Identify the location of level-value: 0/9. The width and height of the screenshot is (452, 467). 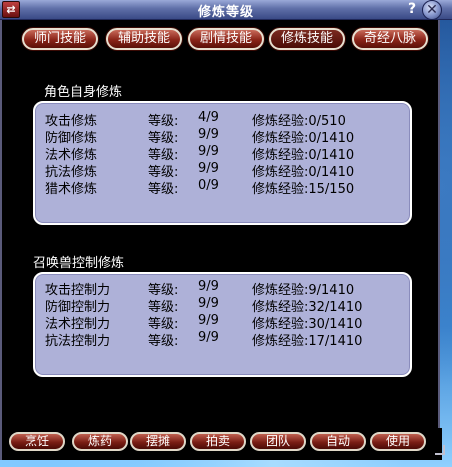
(208, 185).